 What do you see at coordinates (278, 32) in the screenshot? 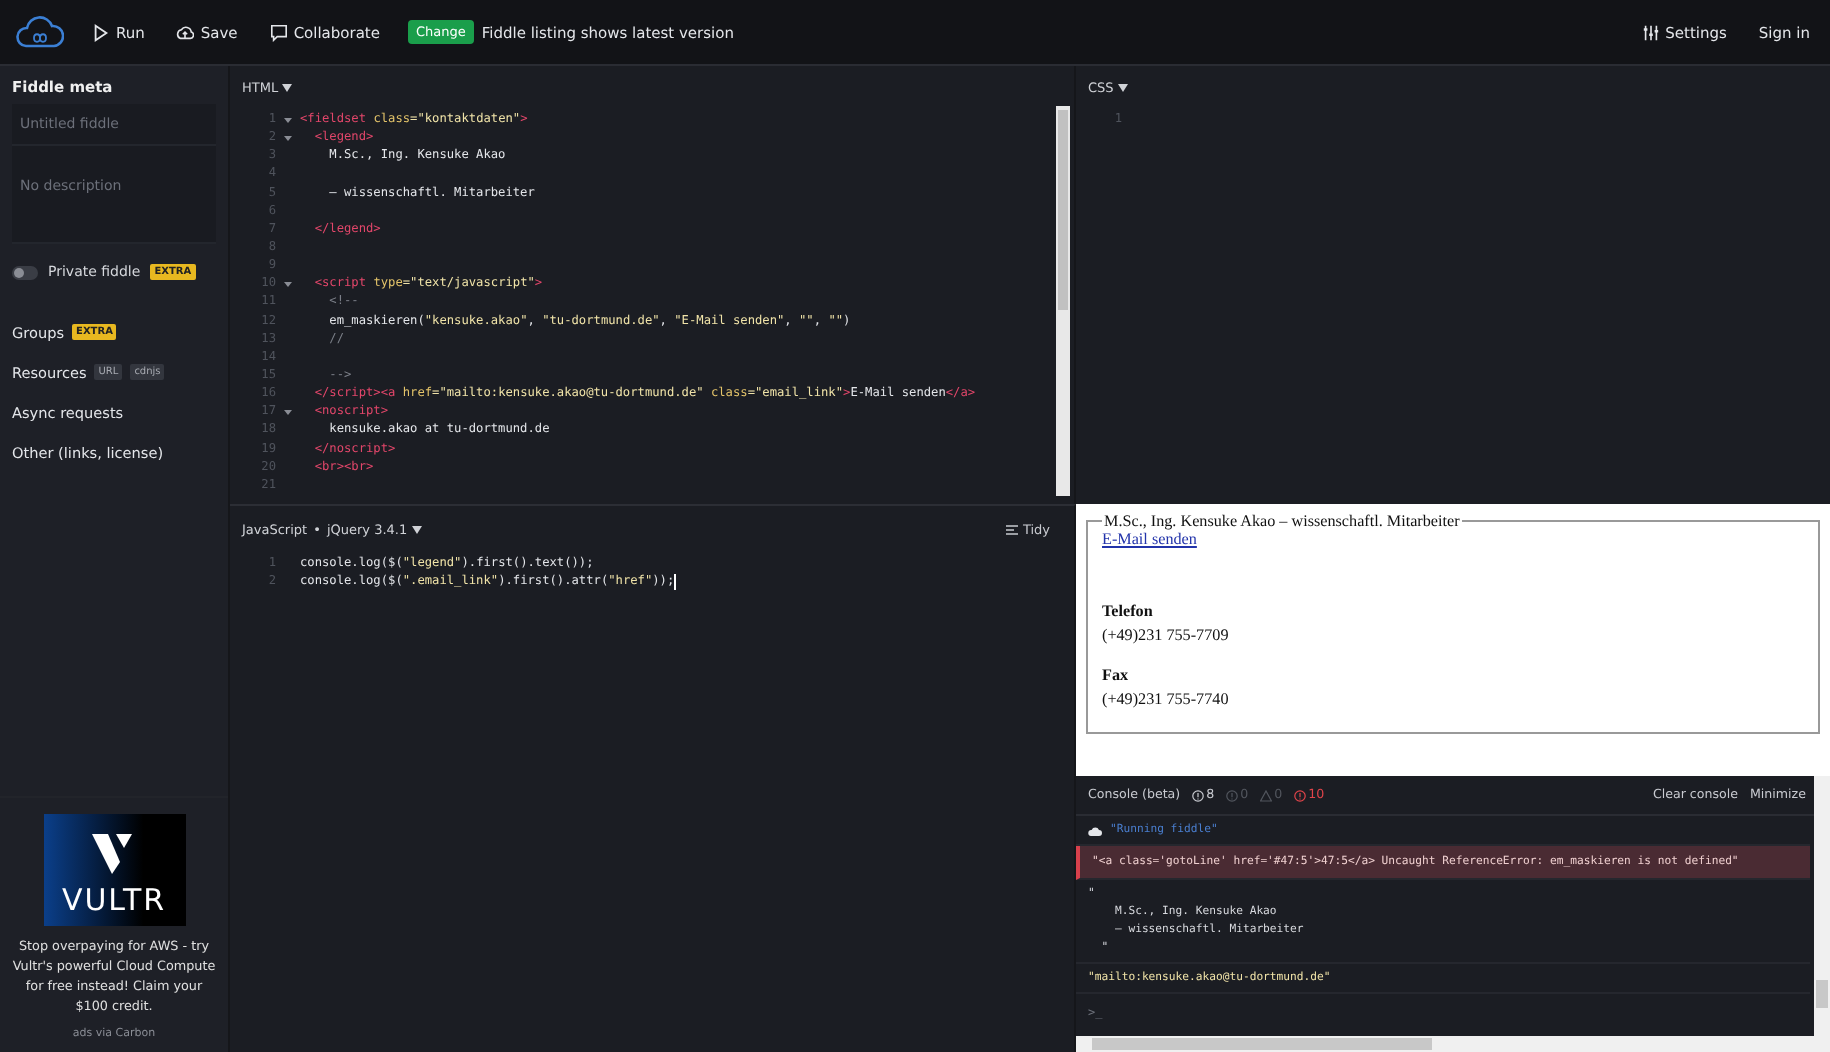
I see `chat-icon` at bounding box center [278, 32].